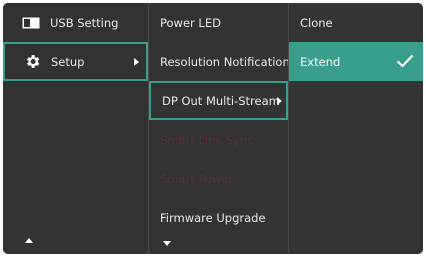  What do you see at coordinates (356, 22) in the screenshot?
I see `option-clone: Clone` at bounding box center [356, 22].